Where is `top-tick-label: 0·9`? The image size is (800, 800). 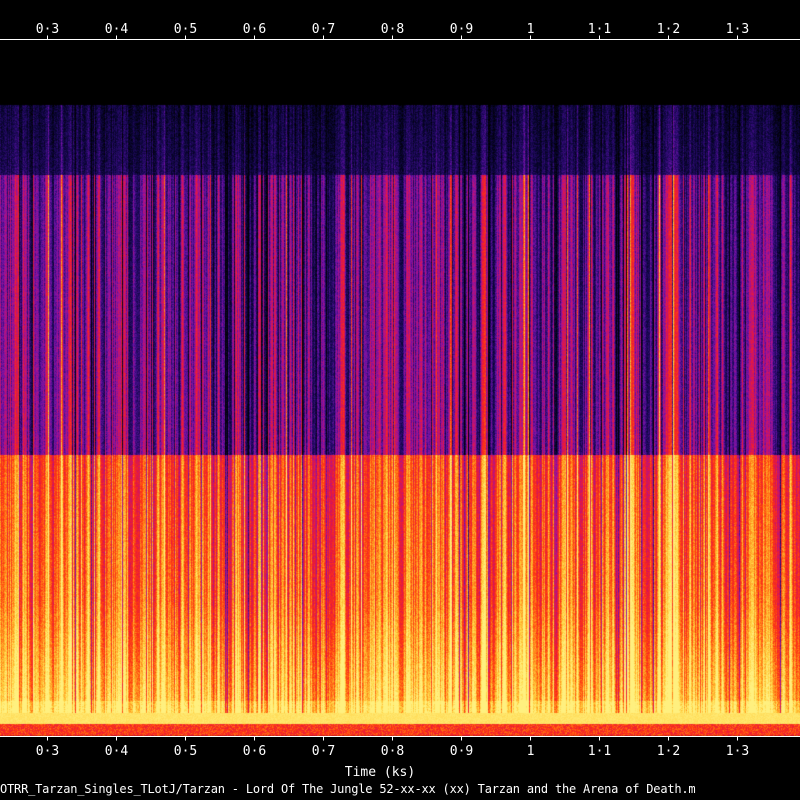 top-tick-label: 0·9 is located at coordinates (461, 29).